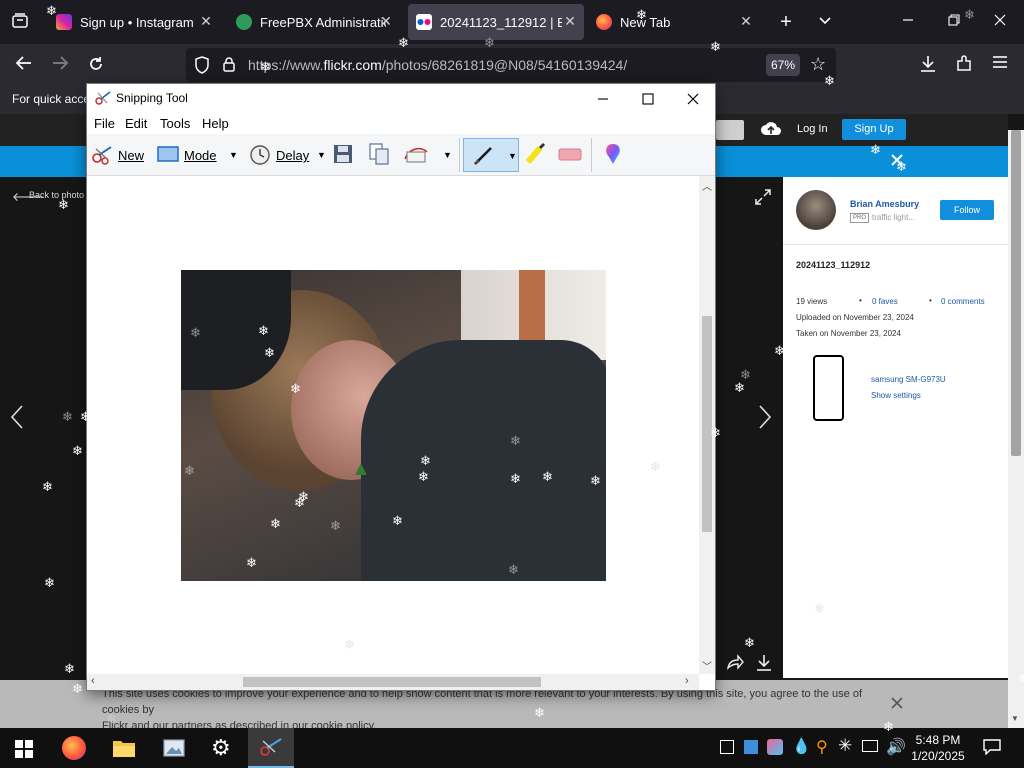  I want to click on bookmark-star-icon: ☆, so click(818, 64).